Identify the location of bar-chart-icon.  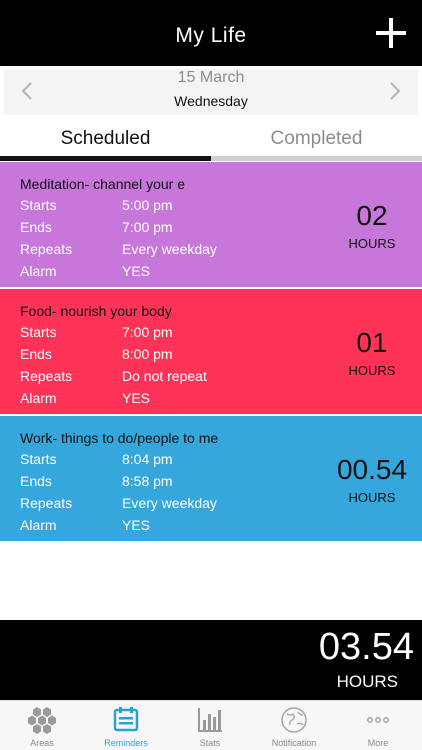
(210, 720).